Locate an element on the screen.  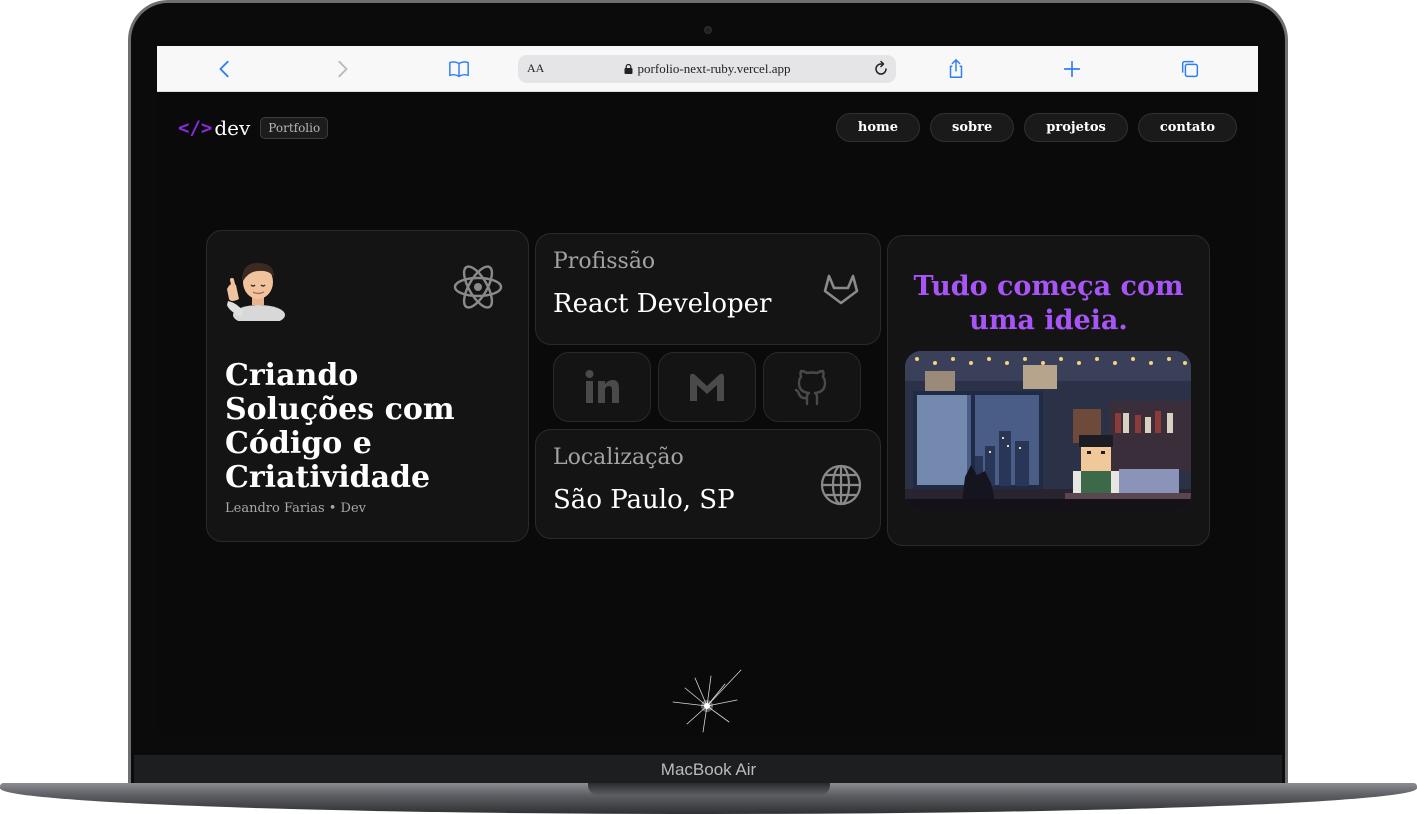
github-icon is located at coordinates (810, 387).